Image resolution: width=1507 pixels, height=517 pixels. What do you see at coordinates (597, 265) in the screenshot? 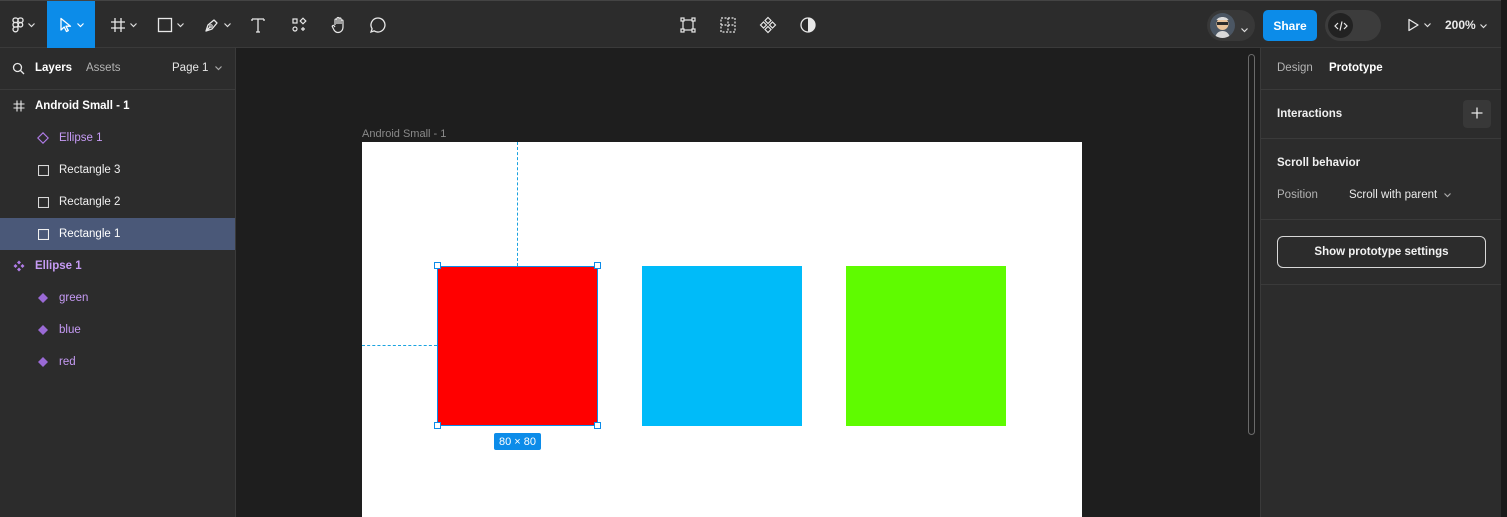
I see `resize-handle-top-right` at bounding box center [597, 265].